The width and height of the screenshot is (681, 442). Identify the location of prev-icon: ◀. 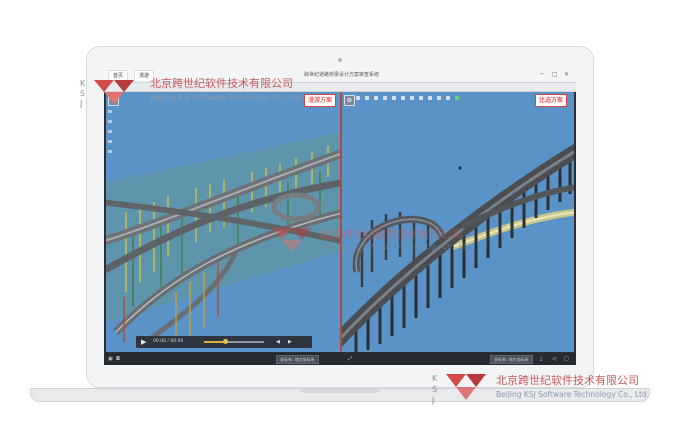
(278, 342).